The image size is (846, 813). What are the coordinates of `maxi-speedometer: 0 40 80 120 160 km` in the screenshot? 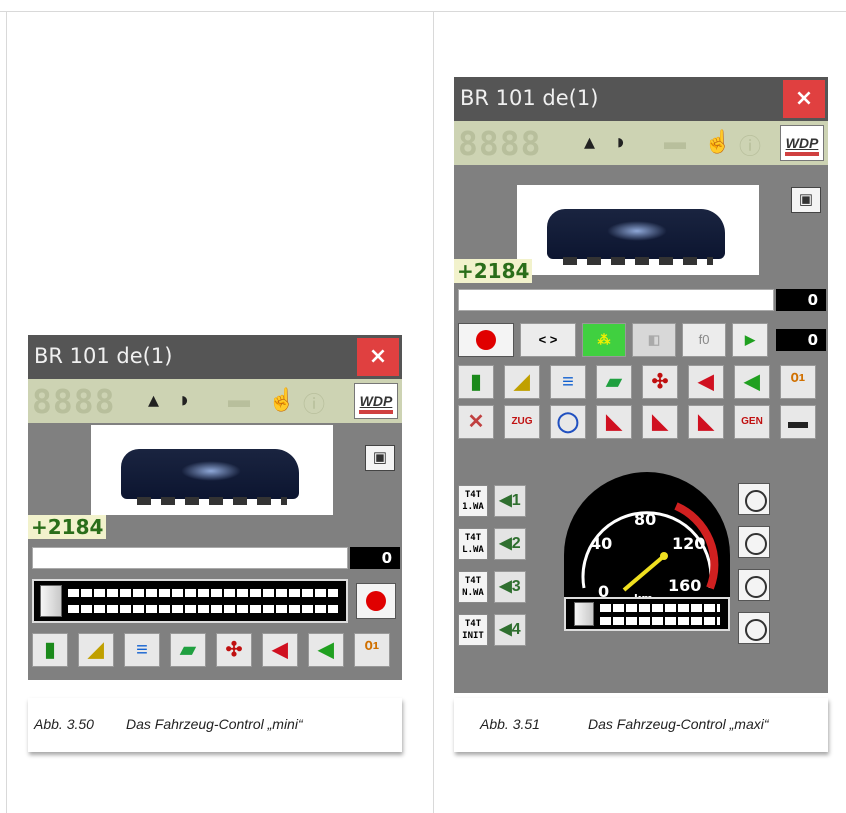 It's located at (647, 543).